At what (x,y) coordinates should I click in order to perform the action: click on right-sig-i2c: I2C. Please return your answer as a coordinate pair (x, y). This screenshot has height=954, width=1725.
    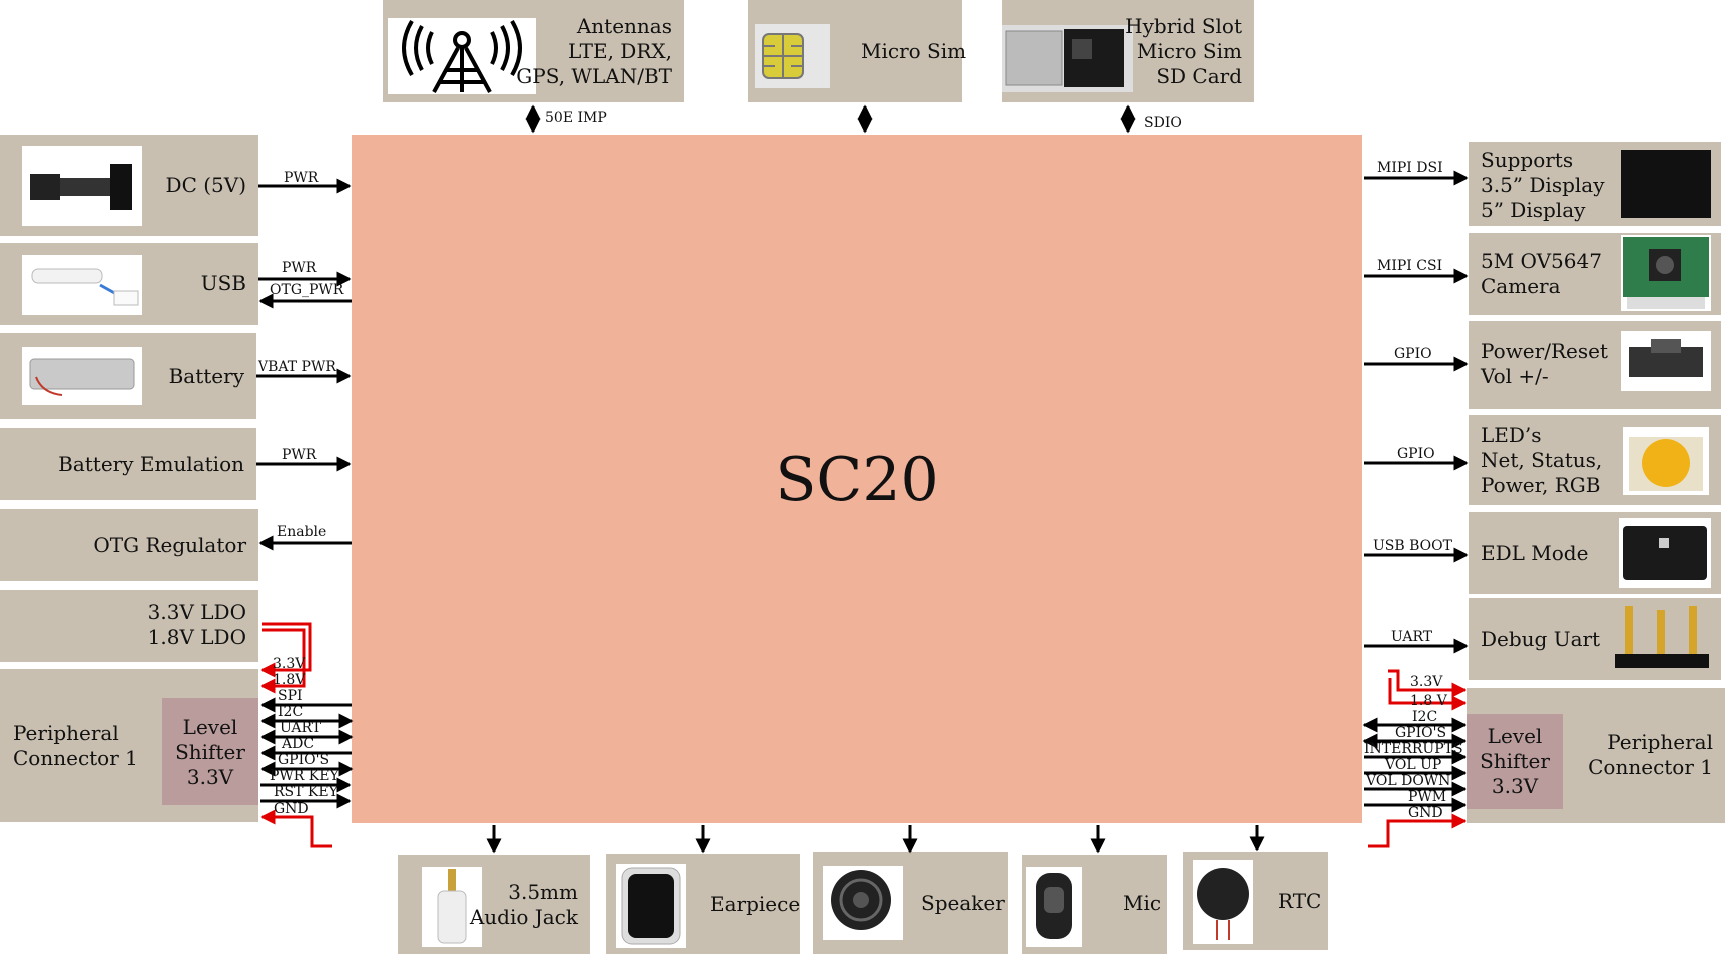
    Looking at the image, I should click on (1424, 717).